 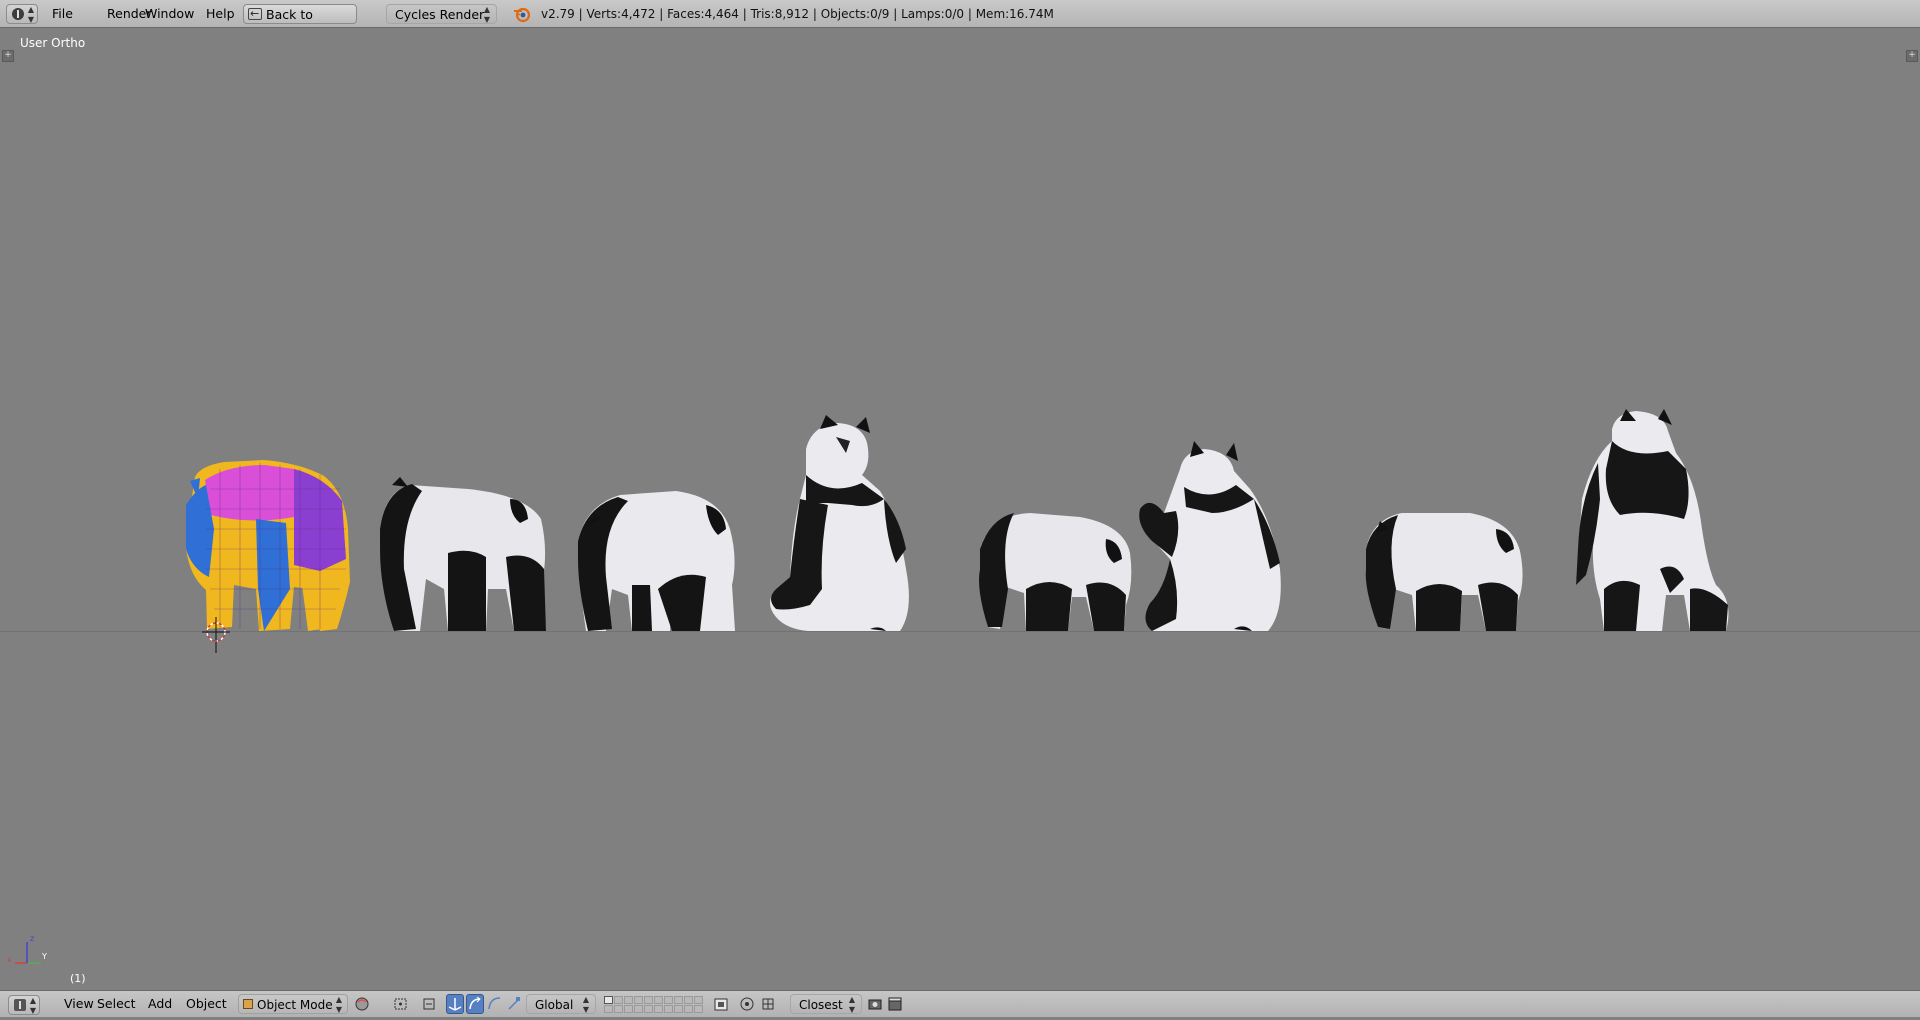 What do you see at coordinates (769, 1004) in the screenshot?
I see `snap-element-icon` at bounding box center [769, 1004].